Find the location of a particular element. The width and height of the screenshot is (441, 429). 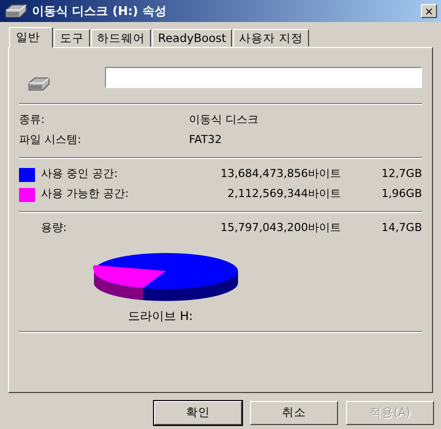

title-drive-icon is located at coordinates (16, 11).